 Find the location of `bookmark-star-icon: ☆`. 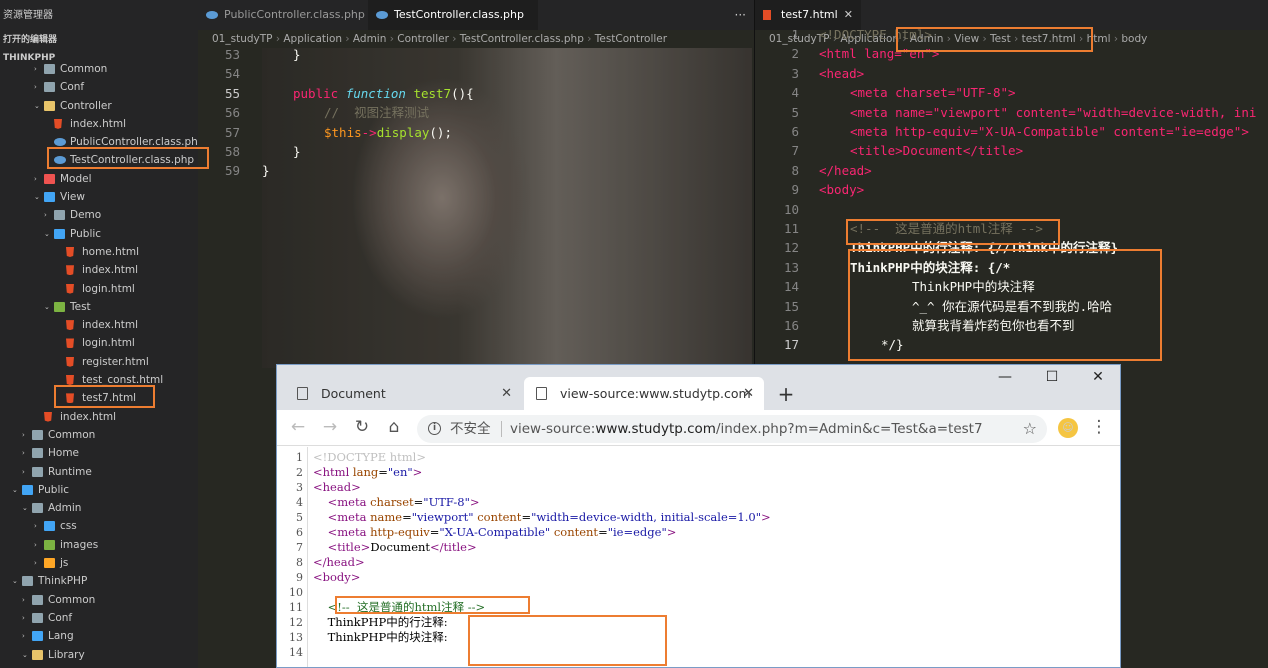

bookmark-star-icon: ☆ is located at coordinates (1030, 429).